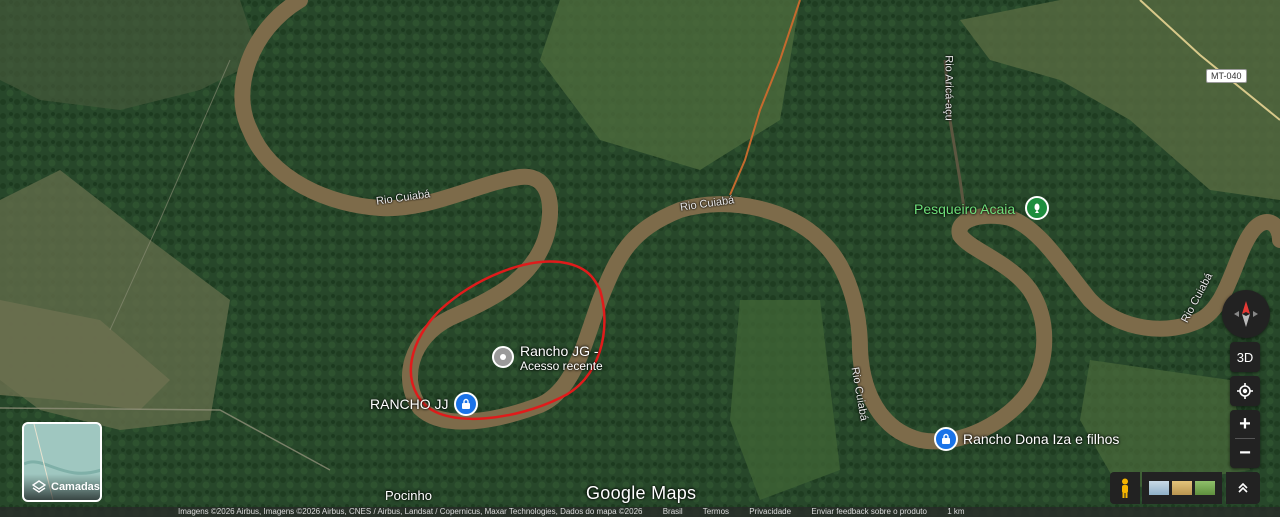 This screenshot has height=517, width=1280. I want to click on imagery-thumbnails, so click(1182, 488).